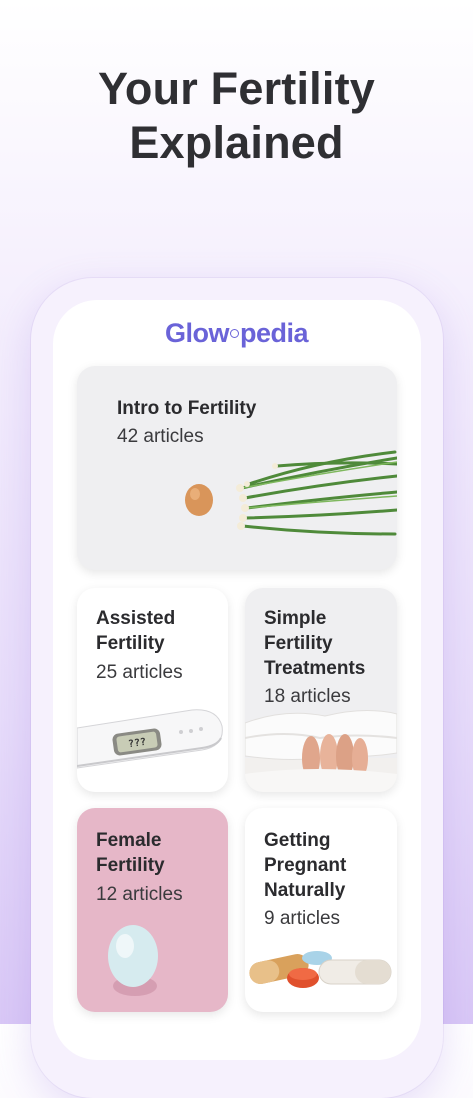 Image resolution: width=473 pixels, height=1098 pixels. I want to click on pregnancy-test-icon: ???, so click(150, 739).